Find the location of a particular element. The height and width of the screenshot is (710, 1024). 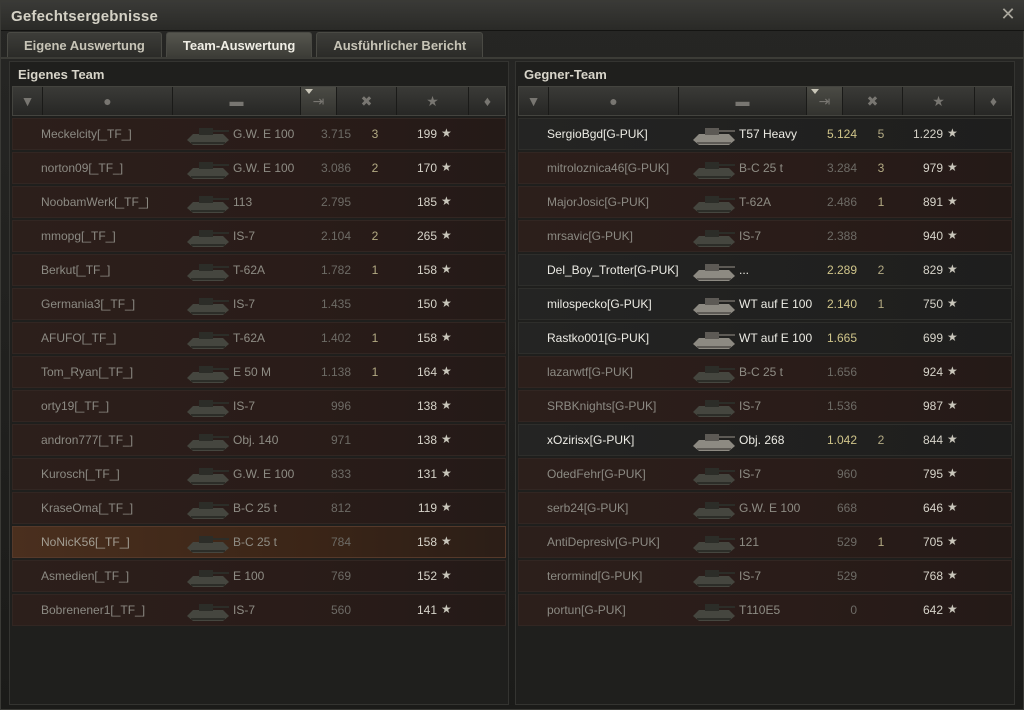

sort-arrow-icon is located at coordinates (309, 91).